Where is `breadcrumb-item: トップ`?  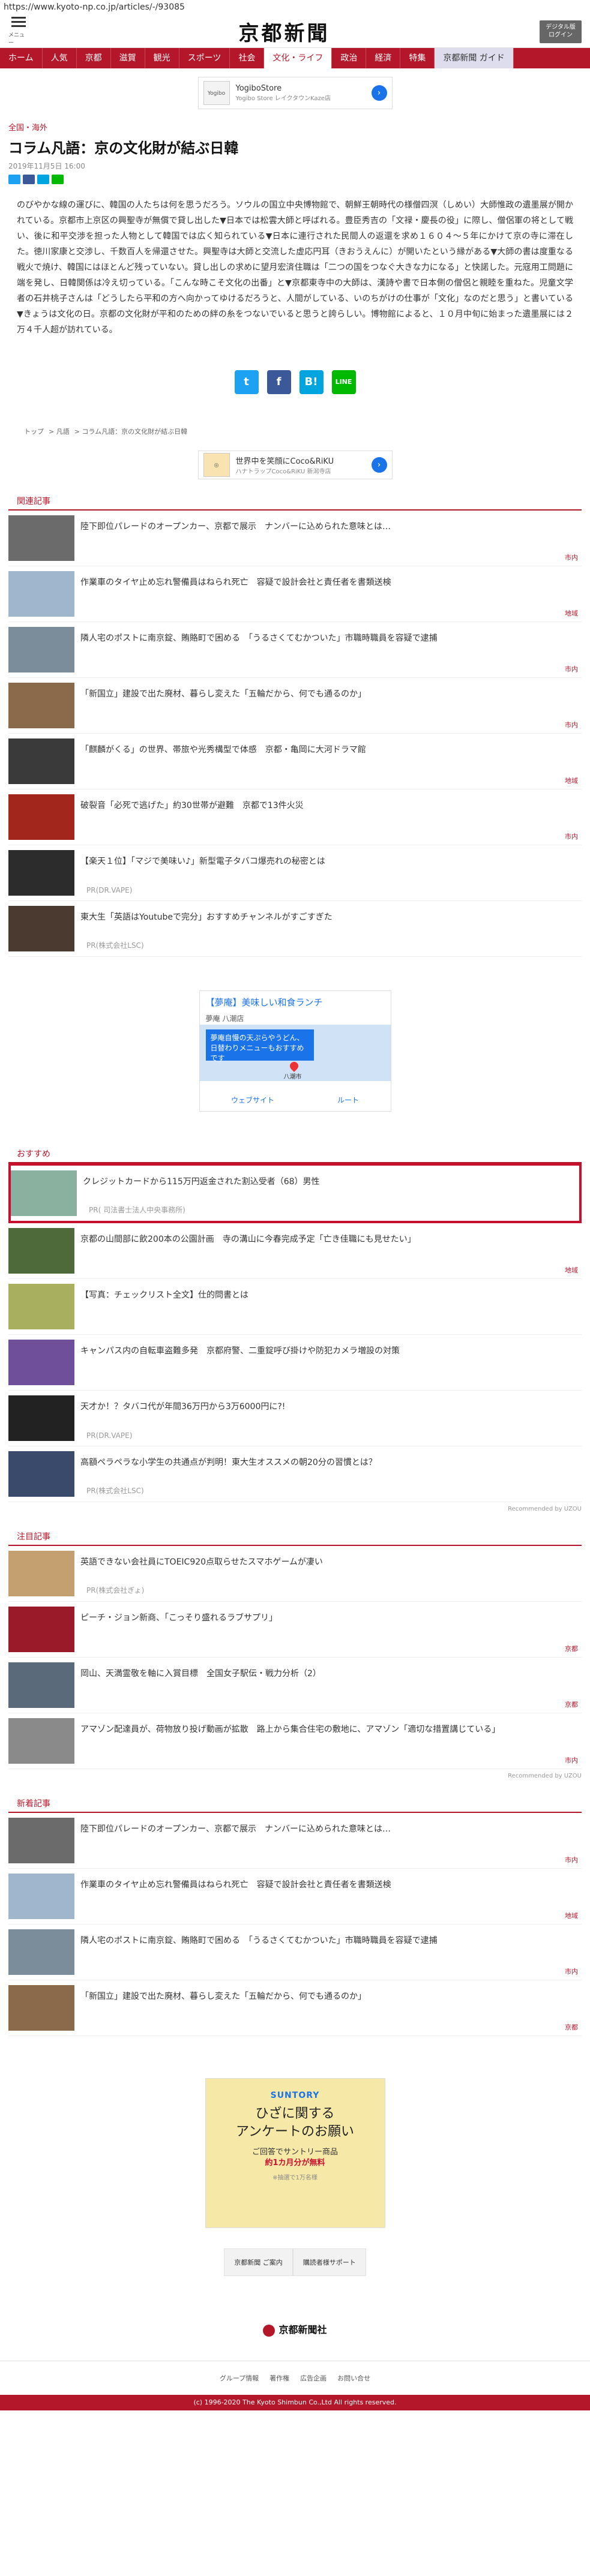 breadcrumb-item: トップ is located at coordinates (34, 432).